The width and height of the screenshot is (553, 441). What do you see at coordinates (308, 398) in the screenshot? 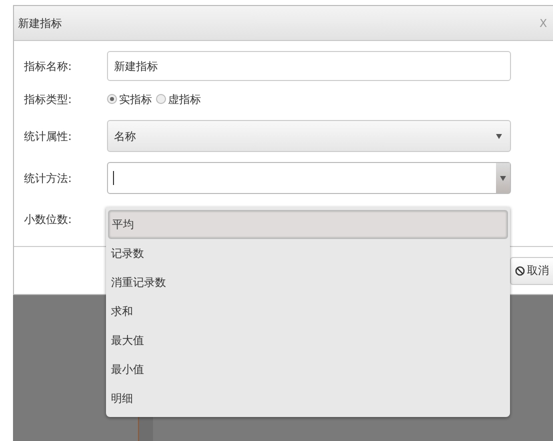
I see `dropdown-item: 明细` at bounding box center [308, 398].